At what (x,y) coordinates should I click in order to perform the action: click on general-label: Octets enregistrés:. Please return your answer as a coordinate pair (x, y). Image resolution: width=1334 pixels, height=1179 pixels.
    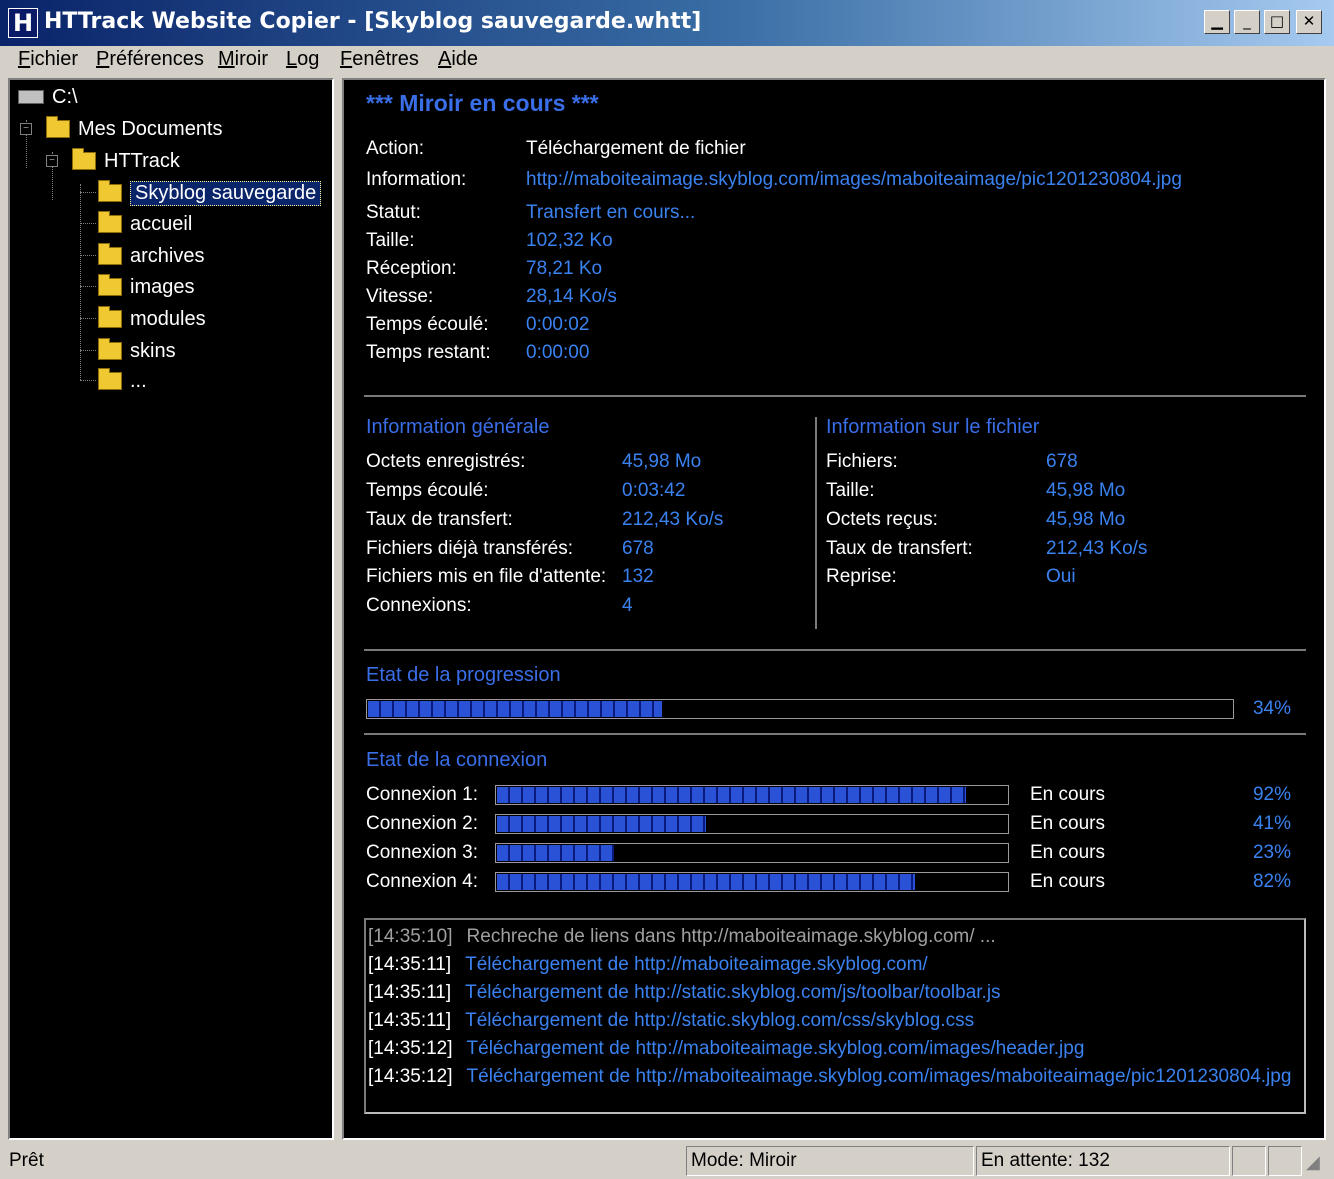
    Looking at the image, I should click on (446, 461).